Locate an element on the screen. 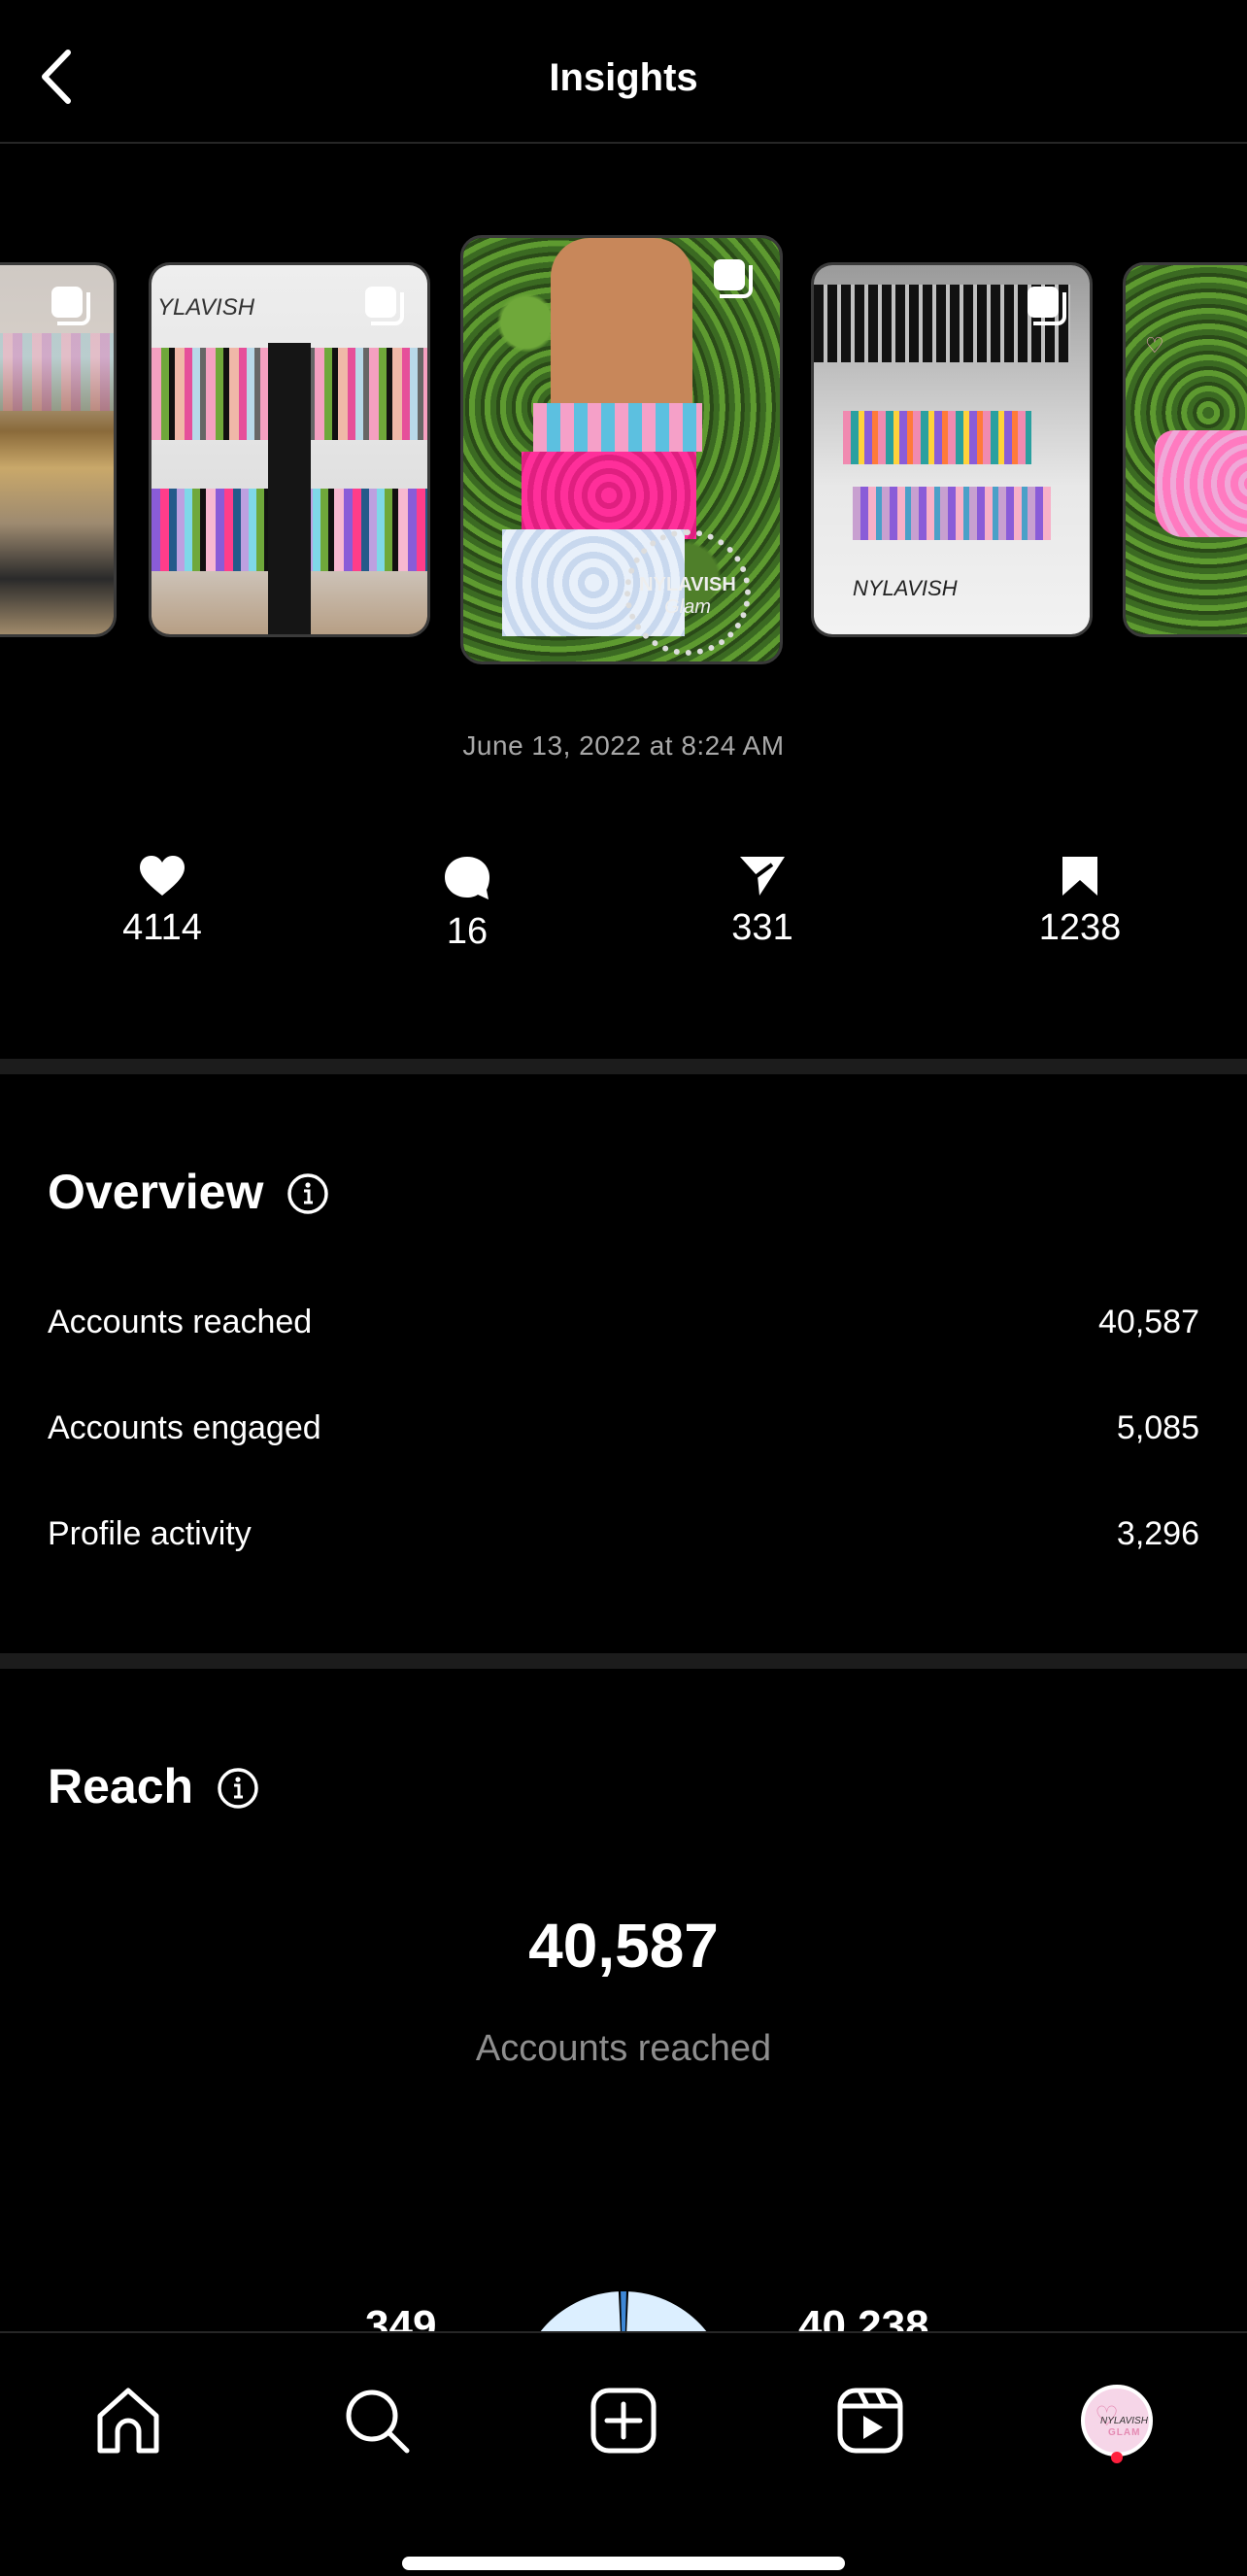 The width and height of the screenshot is (1247, 2576). reach-donut-chart: 349 40,238 is located at coordinates (623, 2273).